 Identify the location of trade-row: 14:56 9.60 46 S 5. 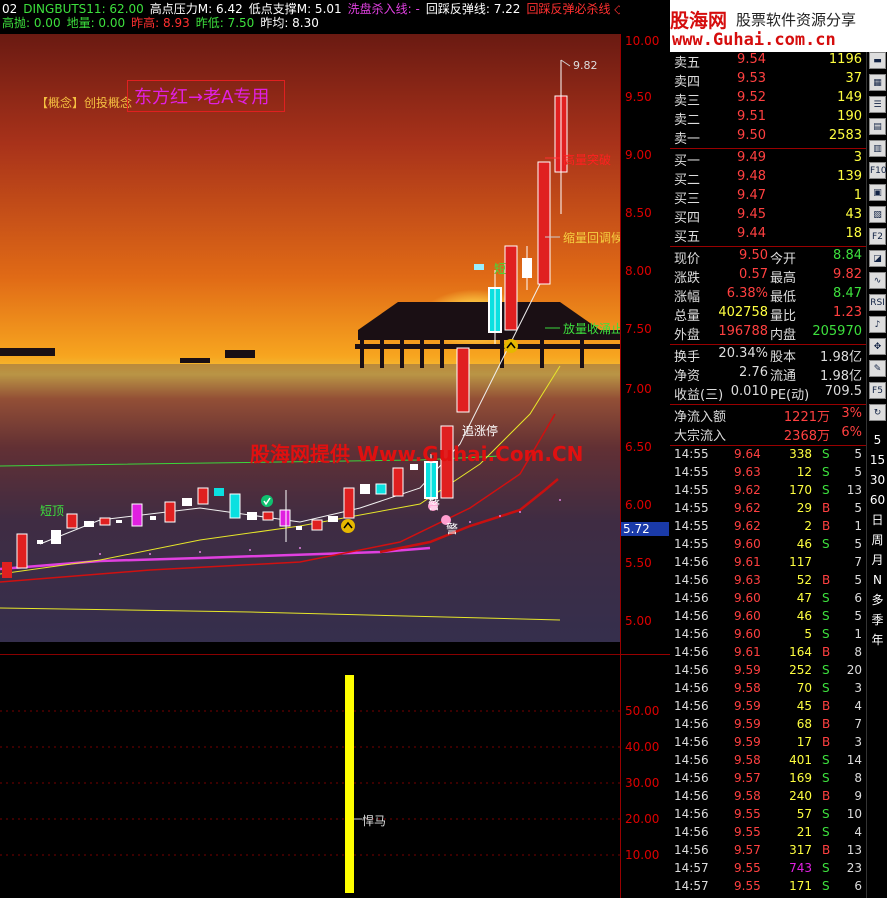
(768, 618).